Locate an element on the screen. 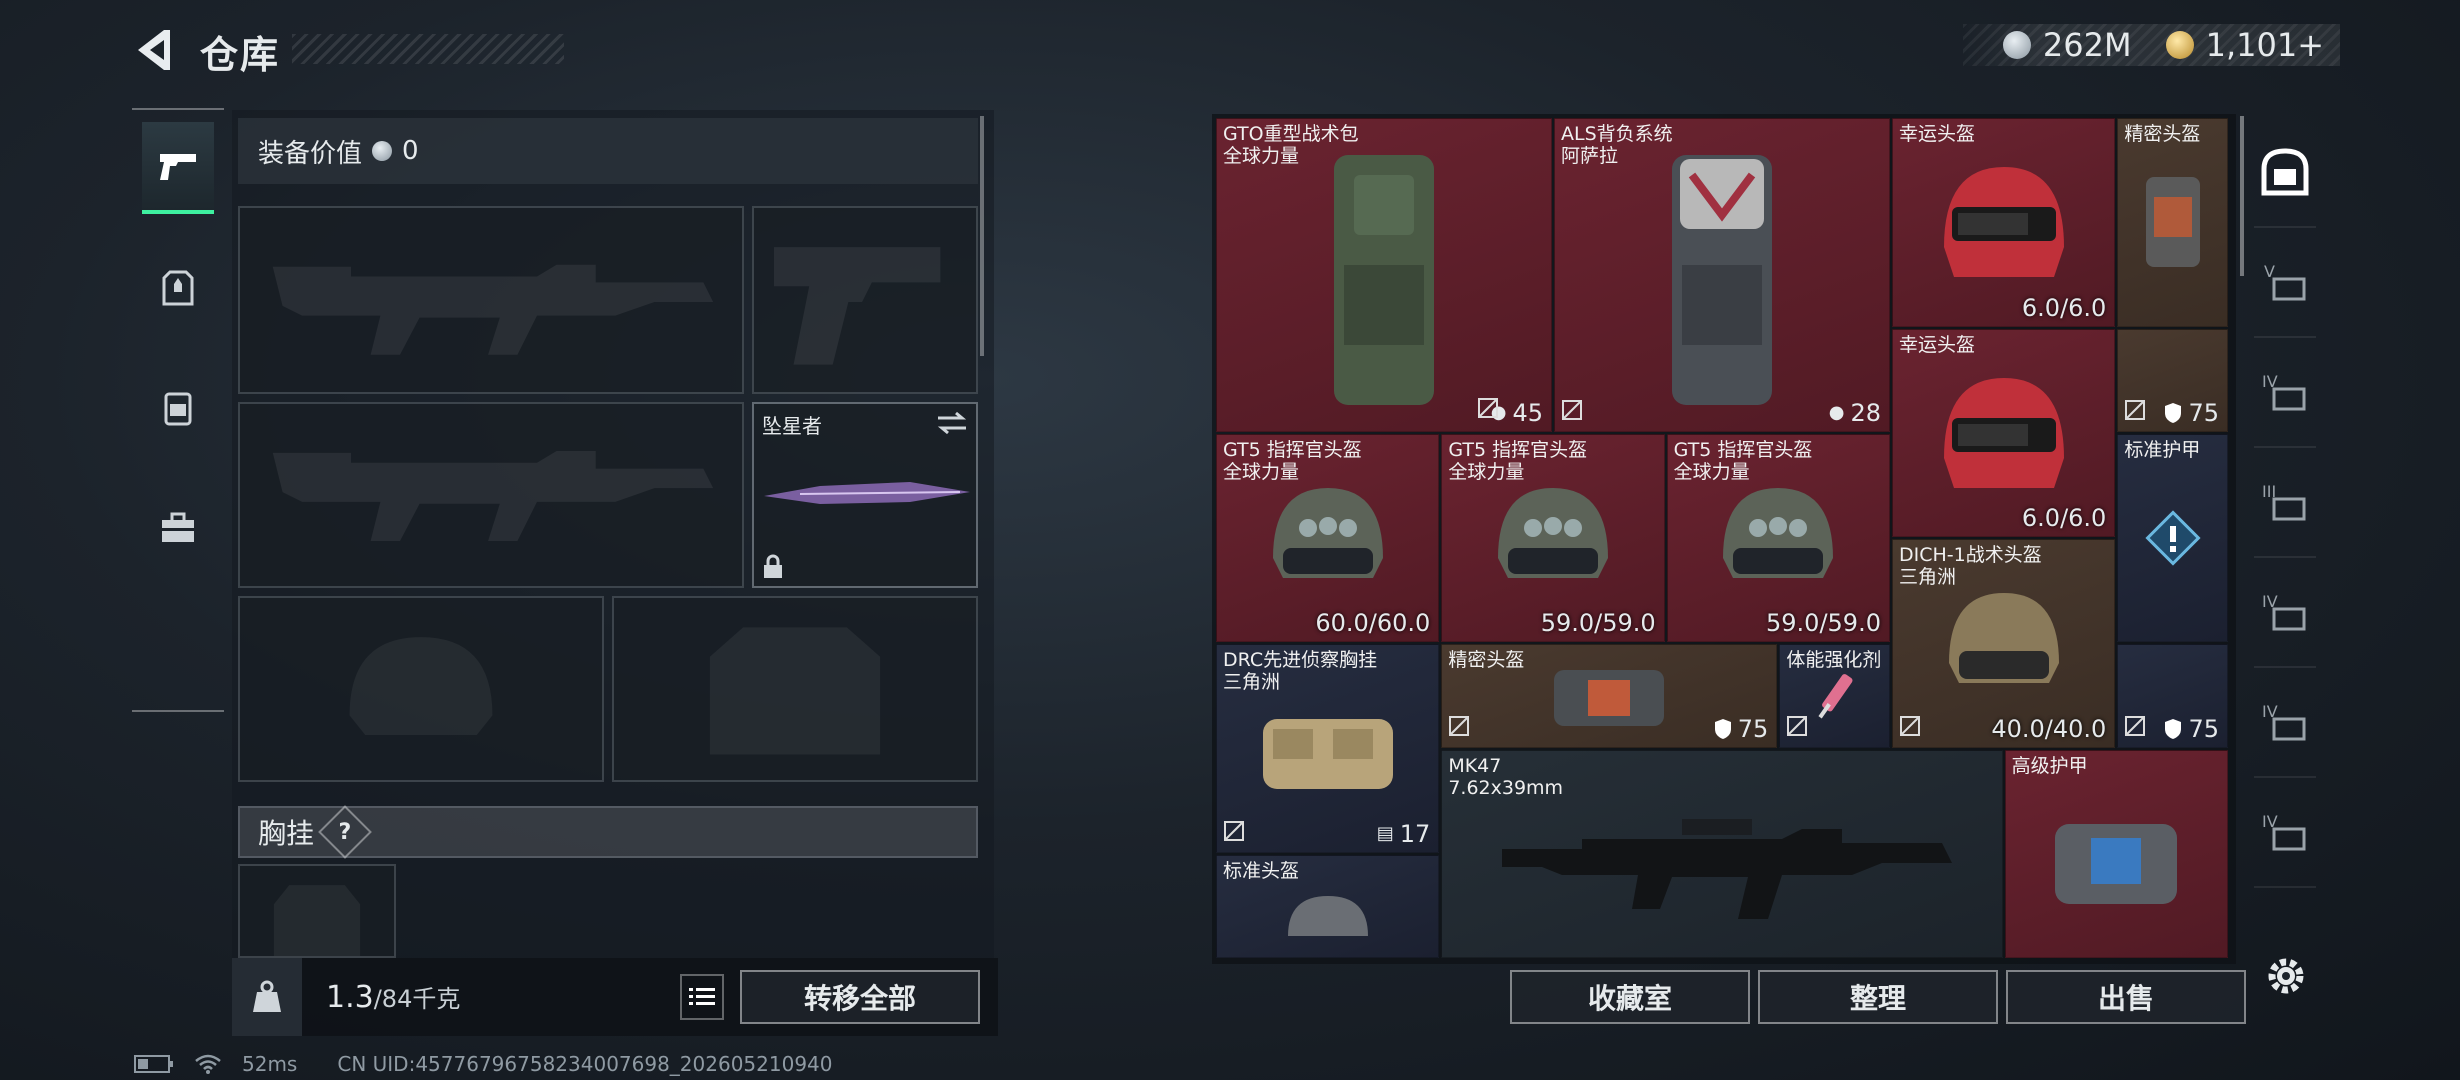 The height and width of the screenshot is (1080, 2460). tab-all-stash is located at coordinates (2285, 173).